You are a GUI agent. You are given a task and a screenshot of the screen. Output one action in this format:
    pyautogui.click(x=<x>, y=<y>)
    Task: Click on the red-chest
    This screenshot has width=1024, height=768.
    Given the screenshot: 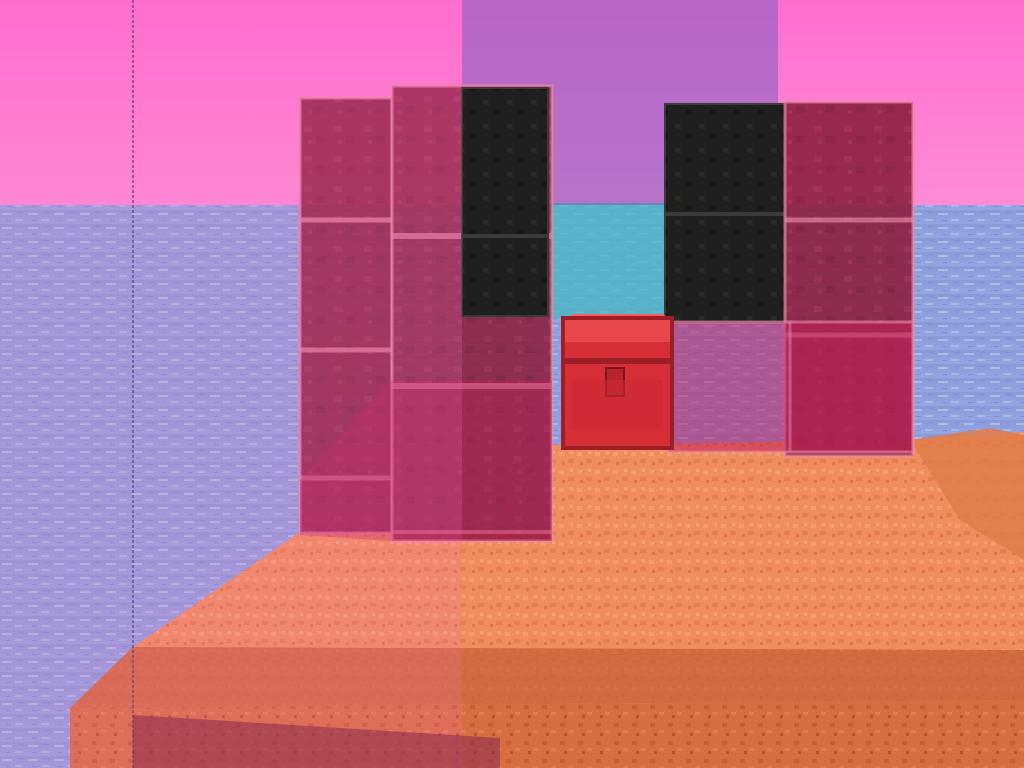 What is the action you would take?
    pyautogui.click(x=617, y=382)
    